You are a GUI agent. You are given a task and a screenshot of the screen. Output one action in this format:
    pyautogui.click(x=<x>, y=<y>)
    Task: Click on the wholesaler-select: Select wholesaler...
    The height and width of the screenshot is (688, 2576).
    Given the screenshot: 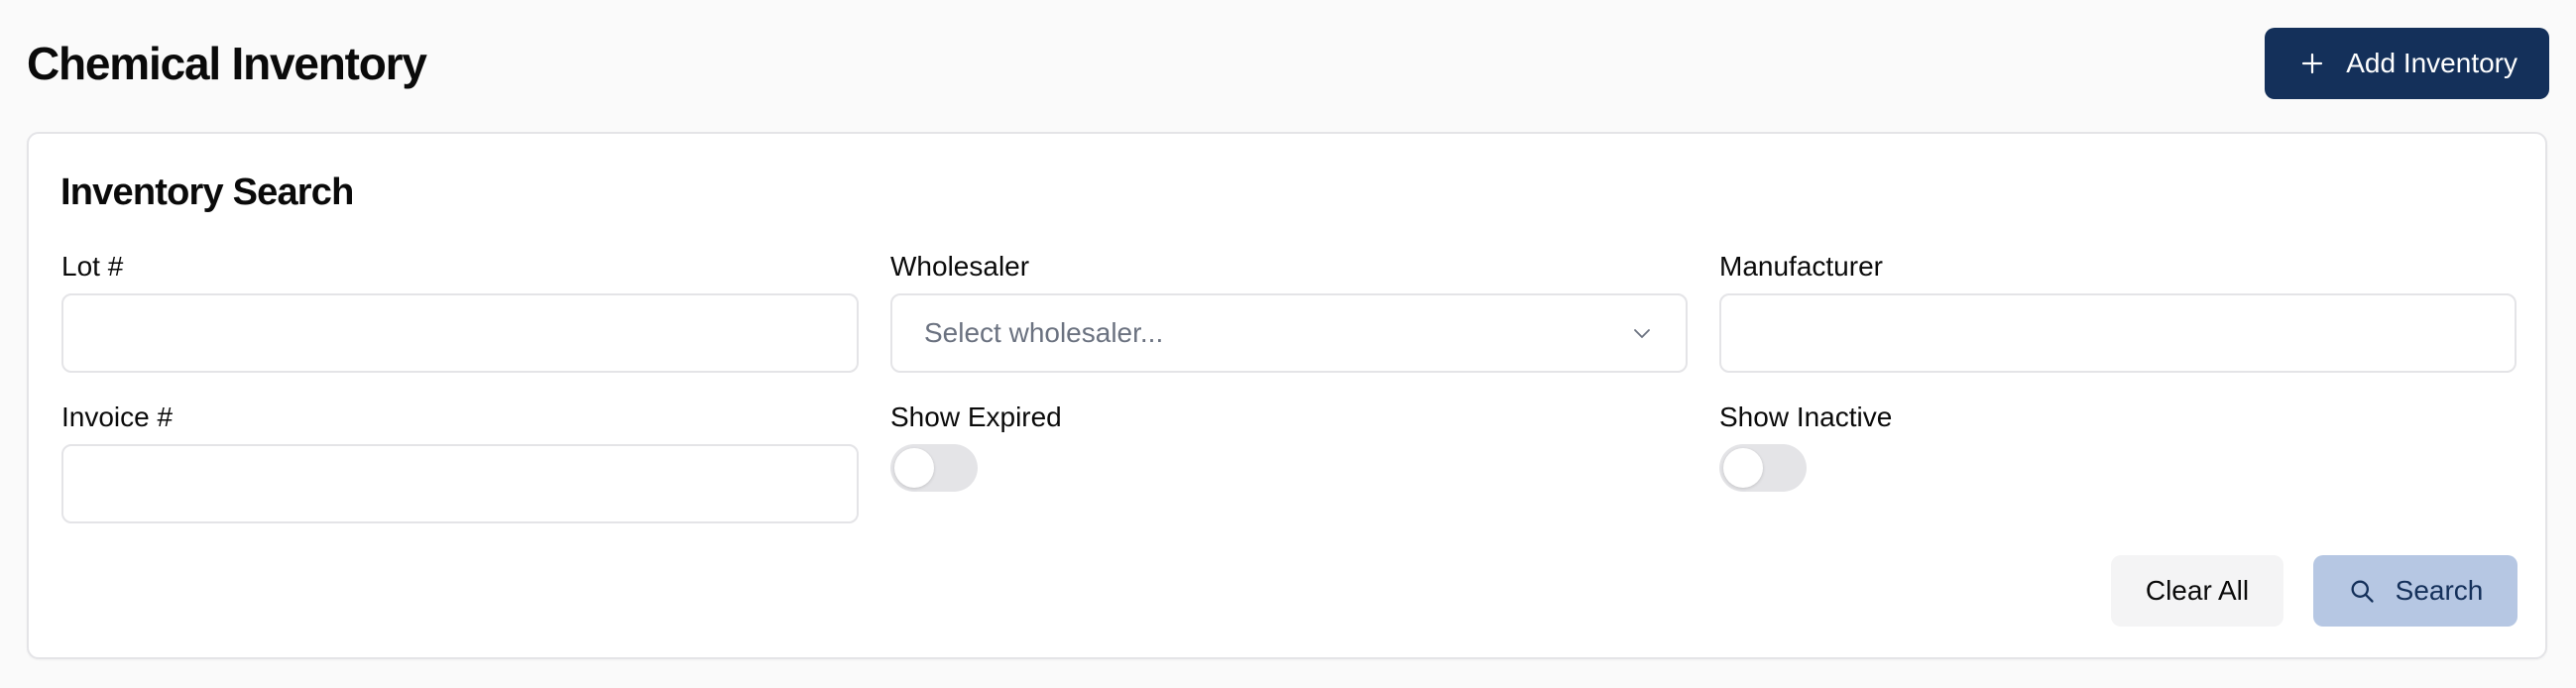 What is the action you would take?
    pyautogui.click(x=1289, y=333)
    